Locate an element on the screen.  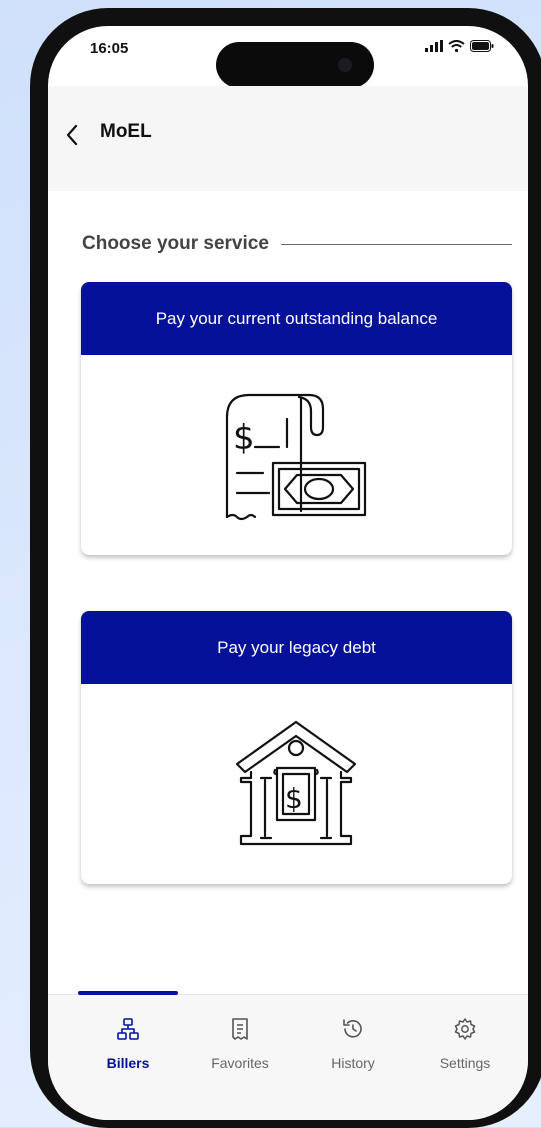
status-bar: 16:05 is located at coordinates (288, 57).